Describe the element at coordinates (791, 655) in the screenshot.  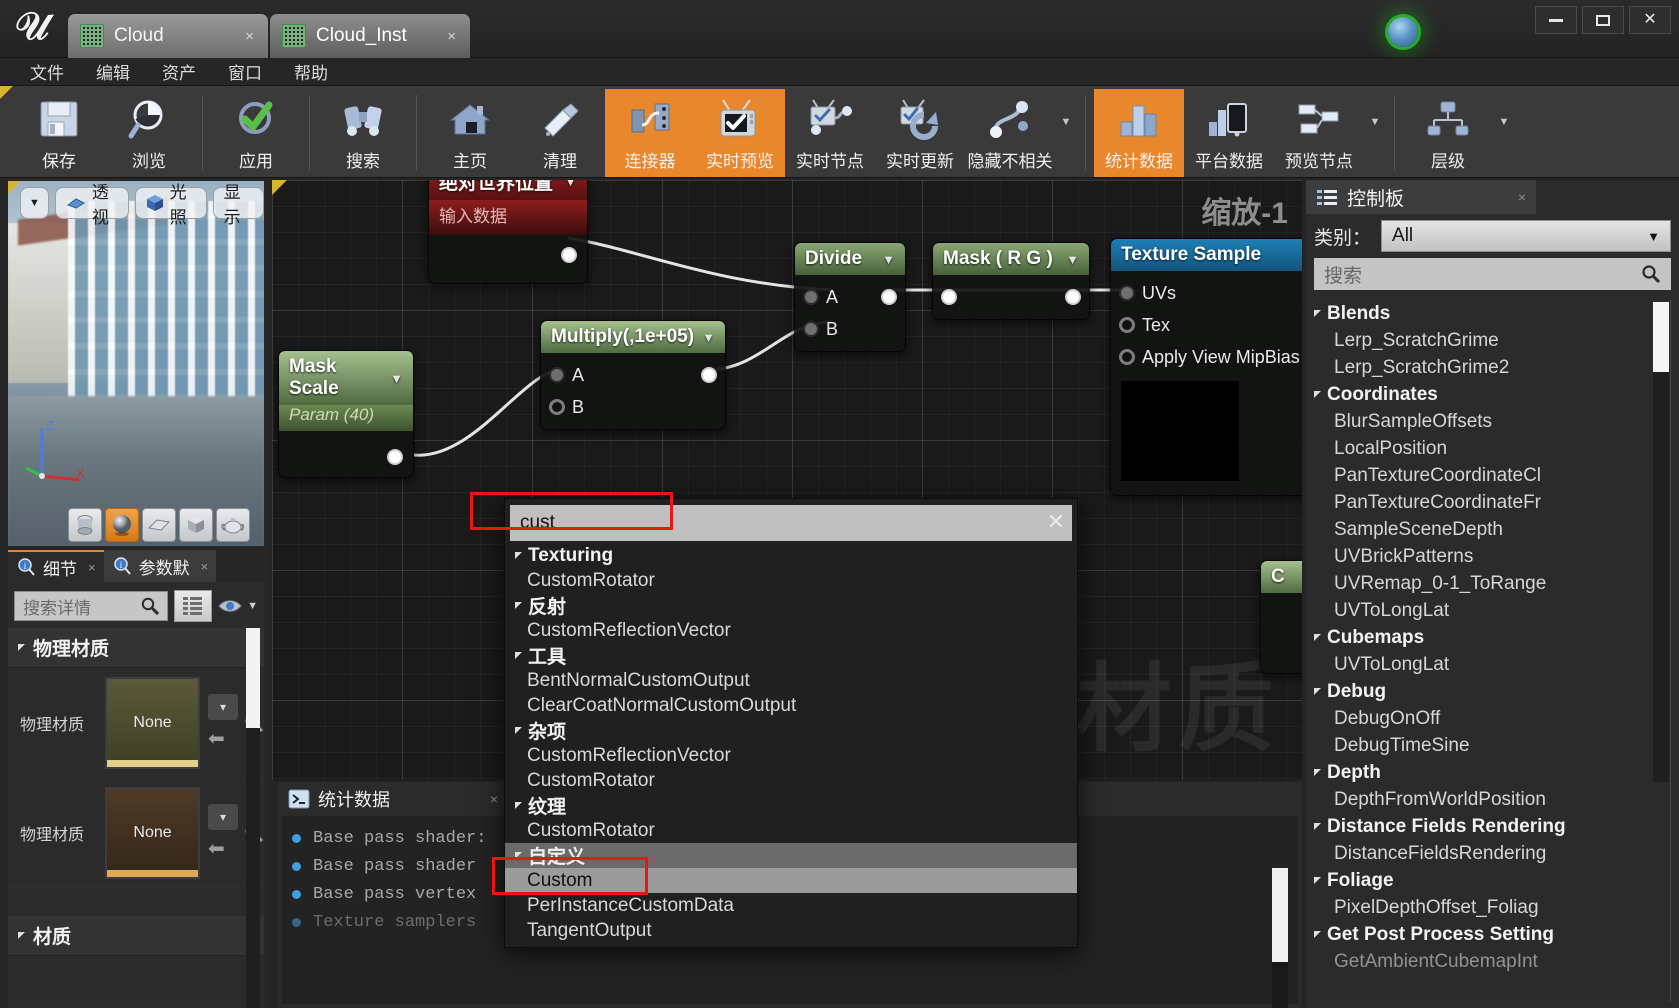
I see `result-category: 工具` at that location.